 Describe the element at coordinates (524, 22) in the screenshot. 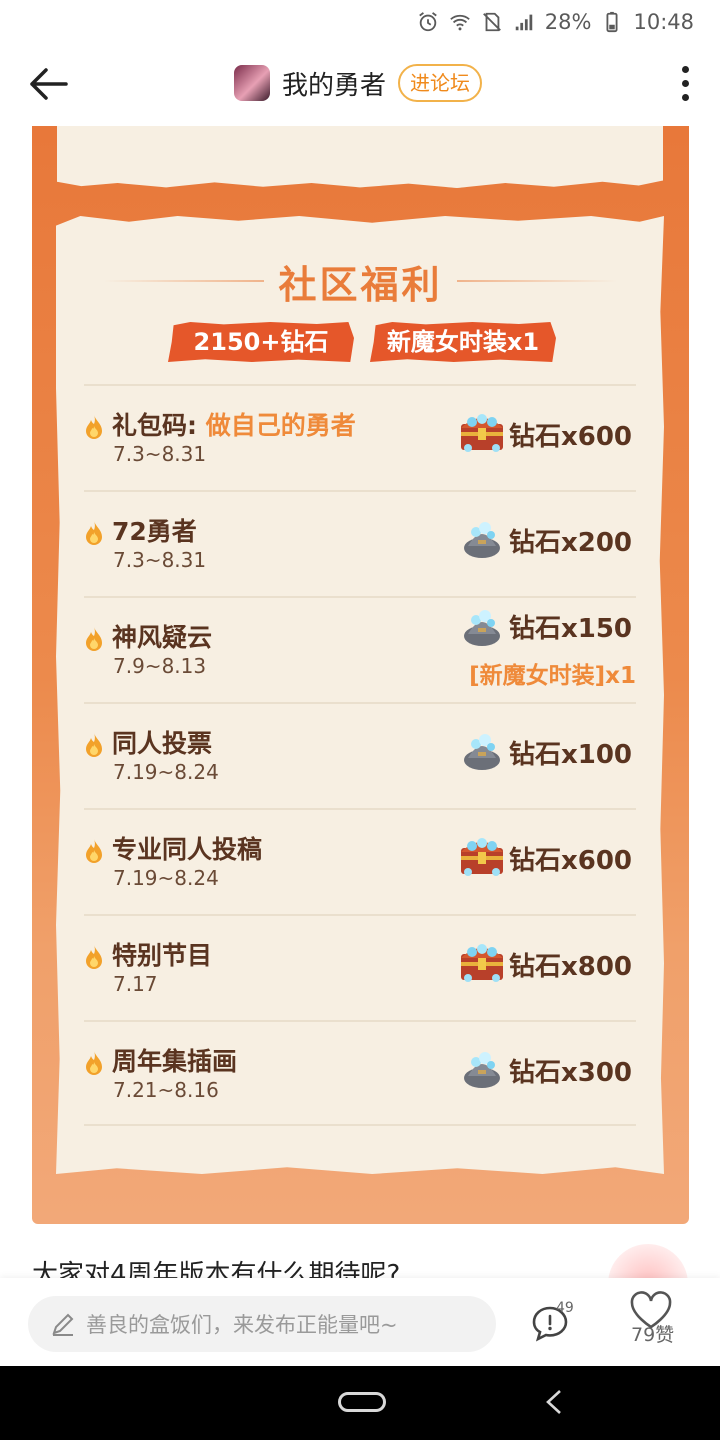

I see `signal-icon` at that location.